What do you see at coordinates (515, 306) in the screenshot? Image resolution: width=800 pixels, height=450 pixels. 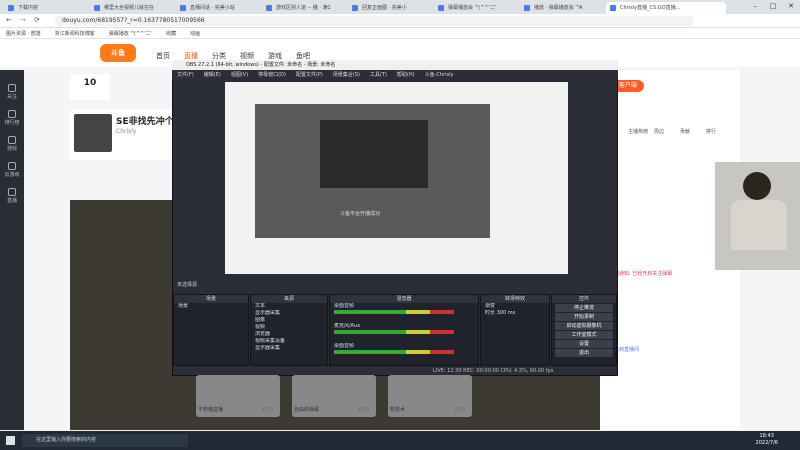 I see `transition-fade: 渐变` at bounding box center [515, 306].